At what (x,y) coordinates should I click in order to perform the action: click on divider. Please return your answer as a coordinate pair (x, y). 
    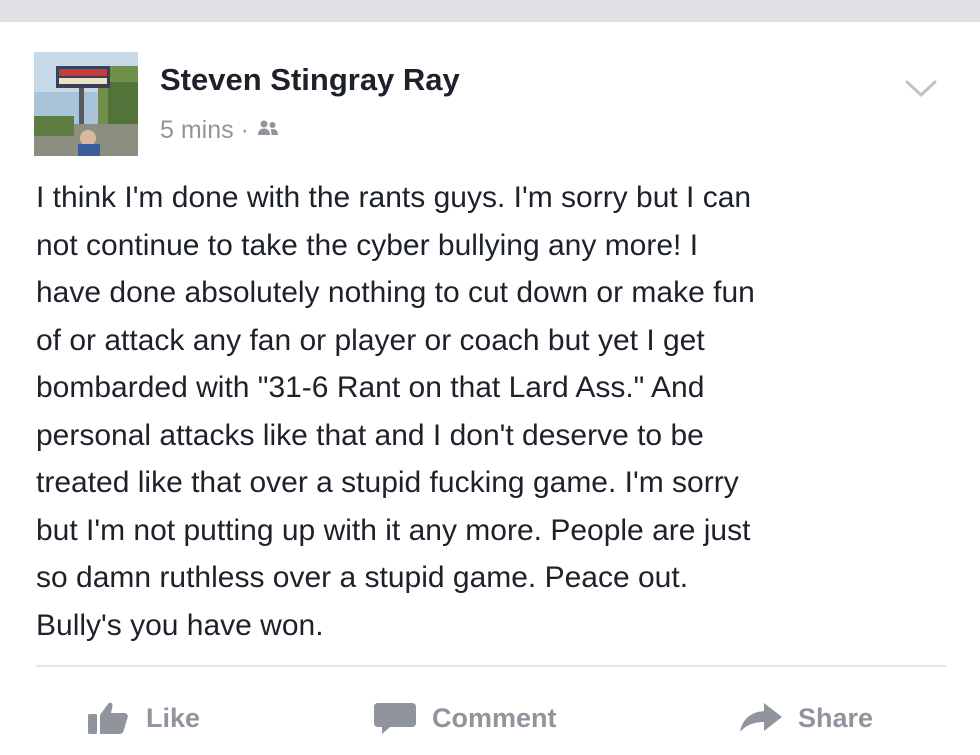
    Looking at the image, I should click on (491, 666).